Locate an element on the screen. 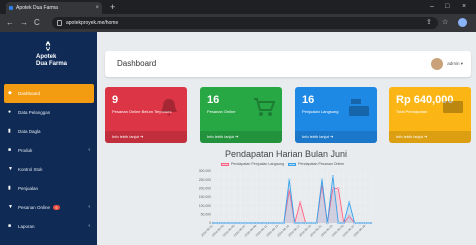  cart-icon is located at coordinates (264, 107).